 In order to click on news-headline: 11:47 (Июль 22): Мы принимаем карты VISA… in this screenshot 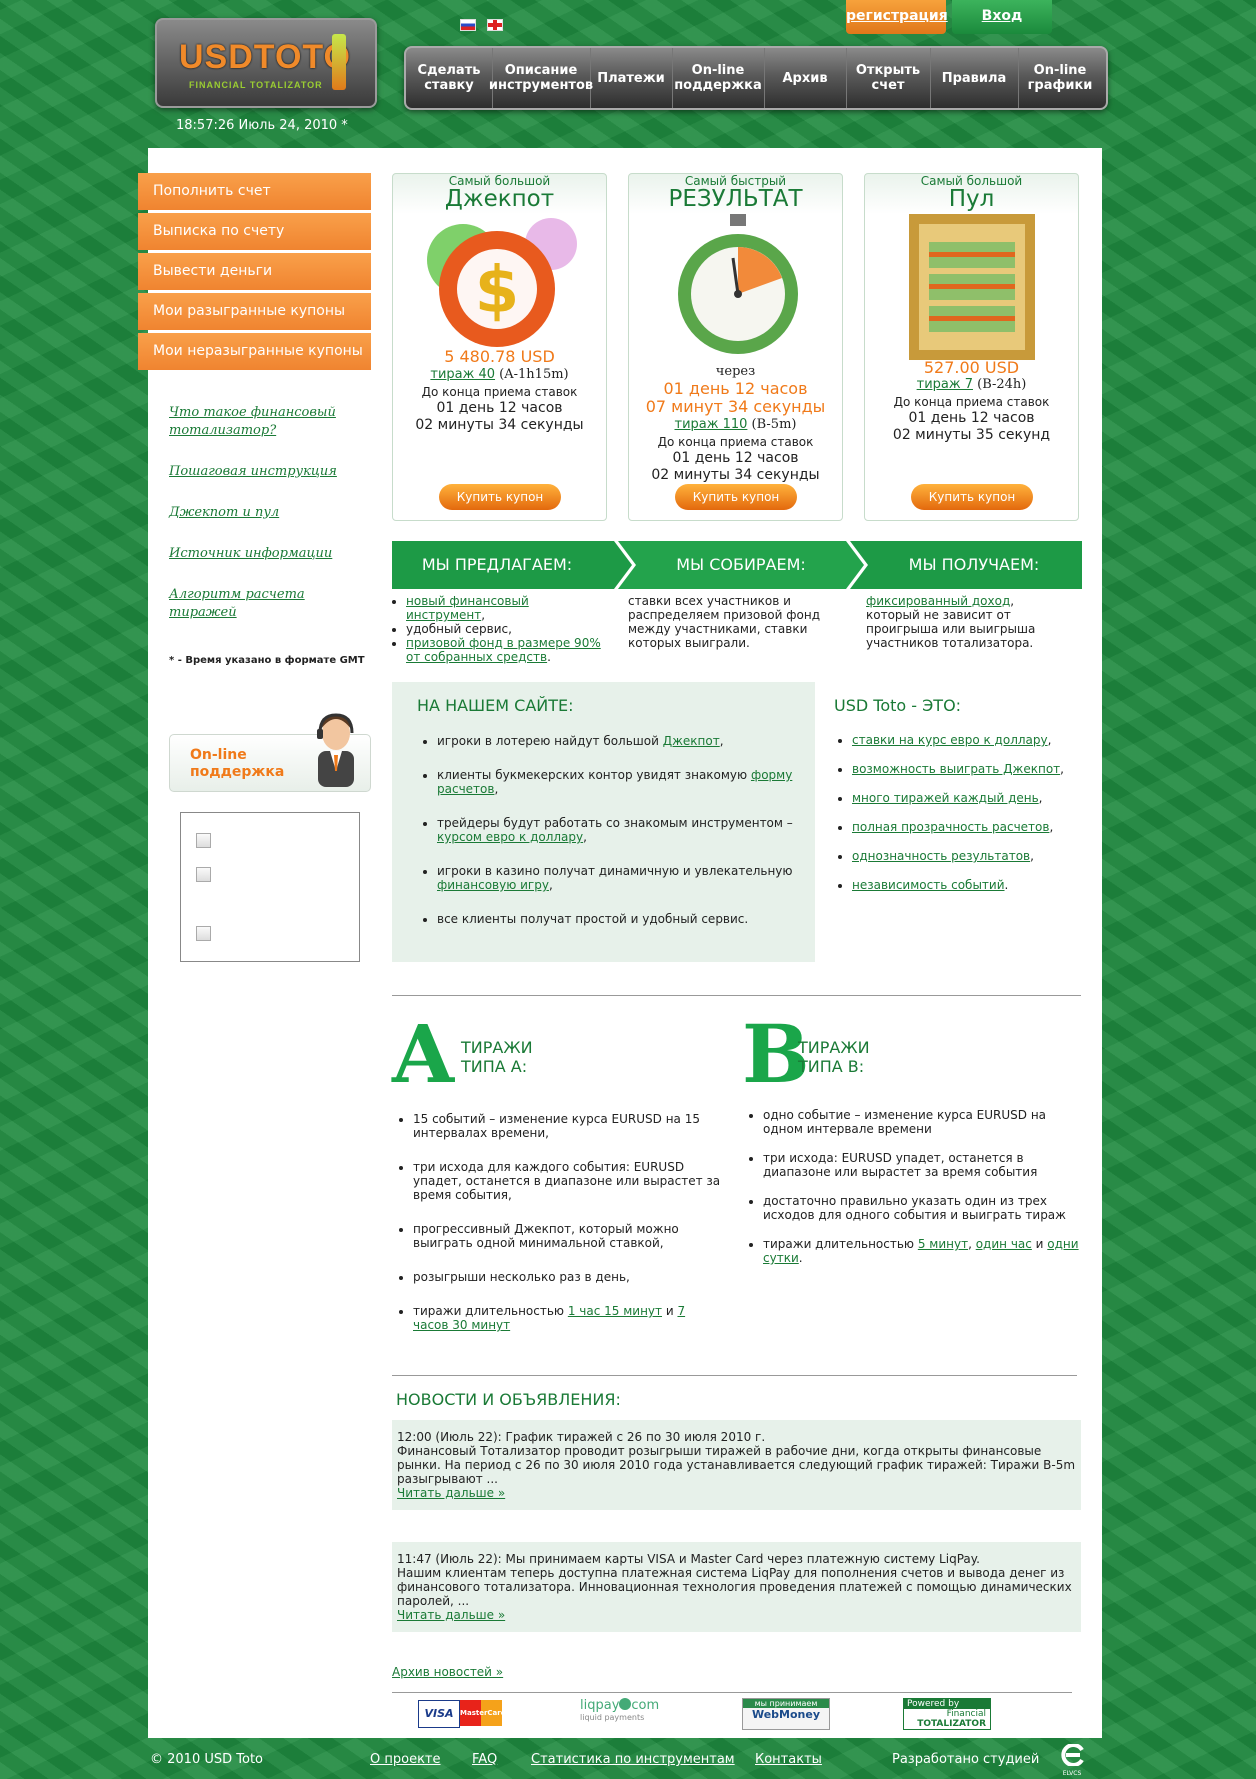, I will do `click(688, 1559)`.